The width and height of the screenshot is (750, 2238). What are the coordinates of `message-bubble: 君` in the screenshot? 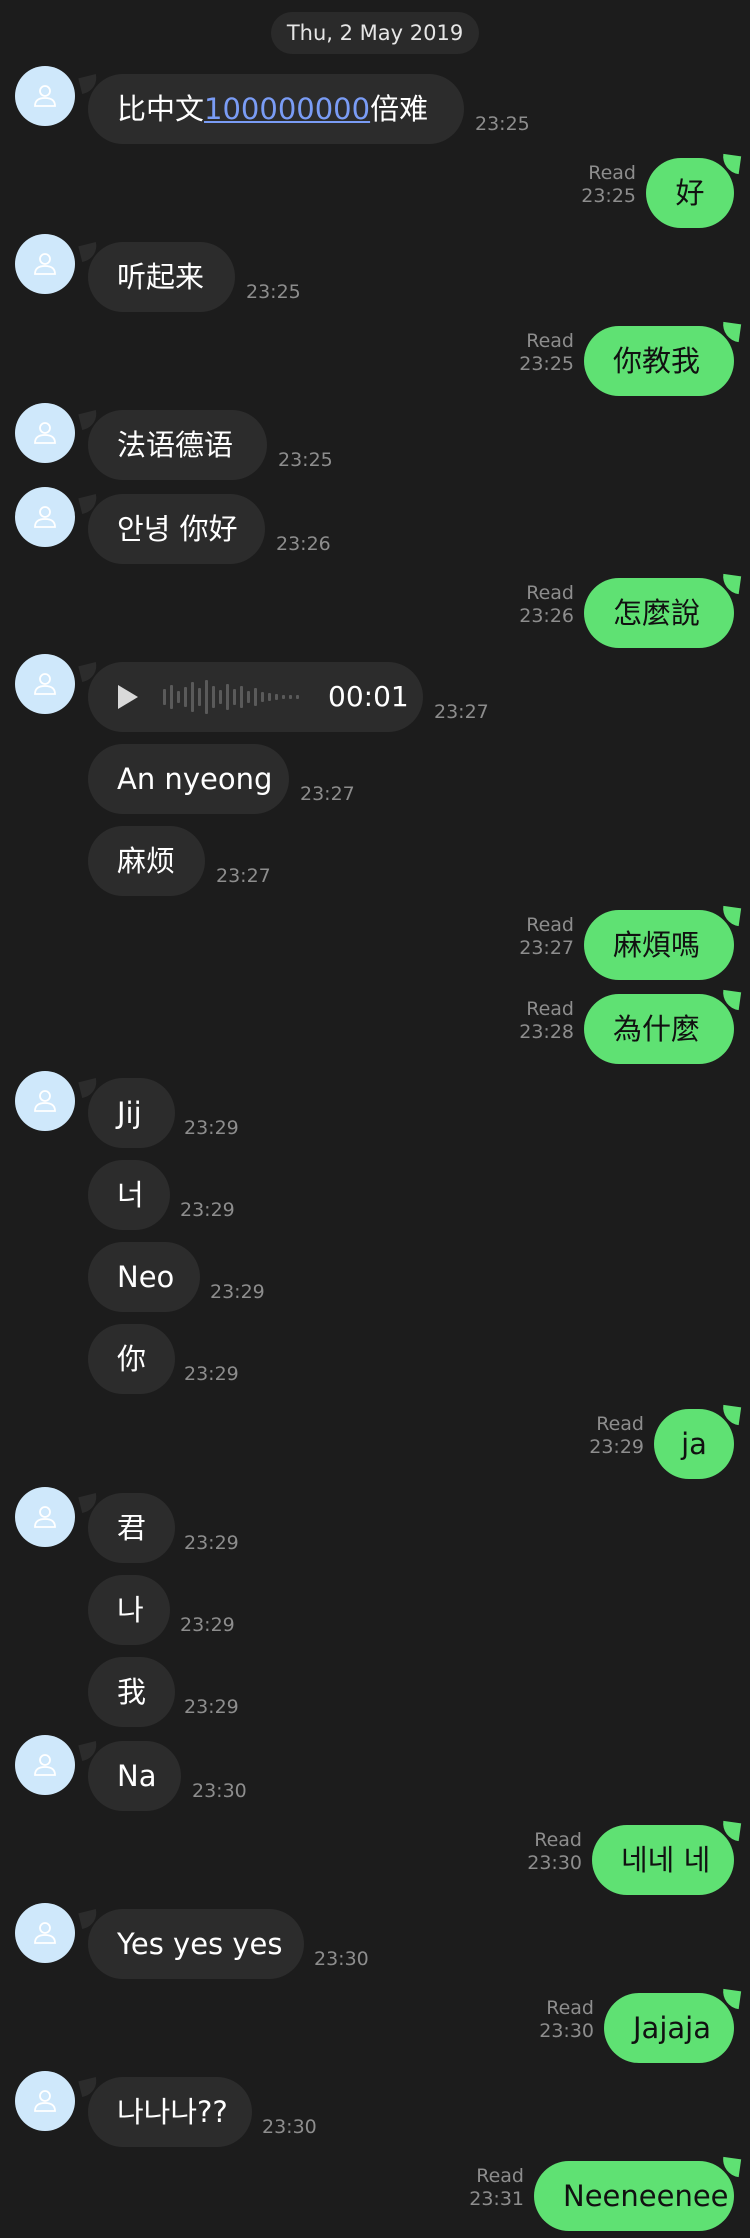 It's located at (131, 1528).